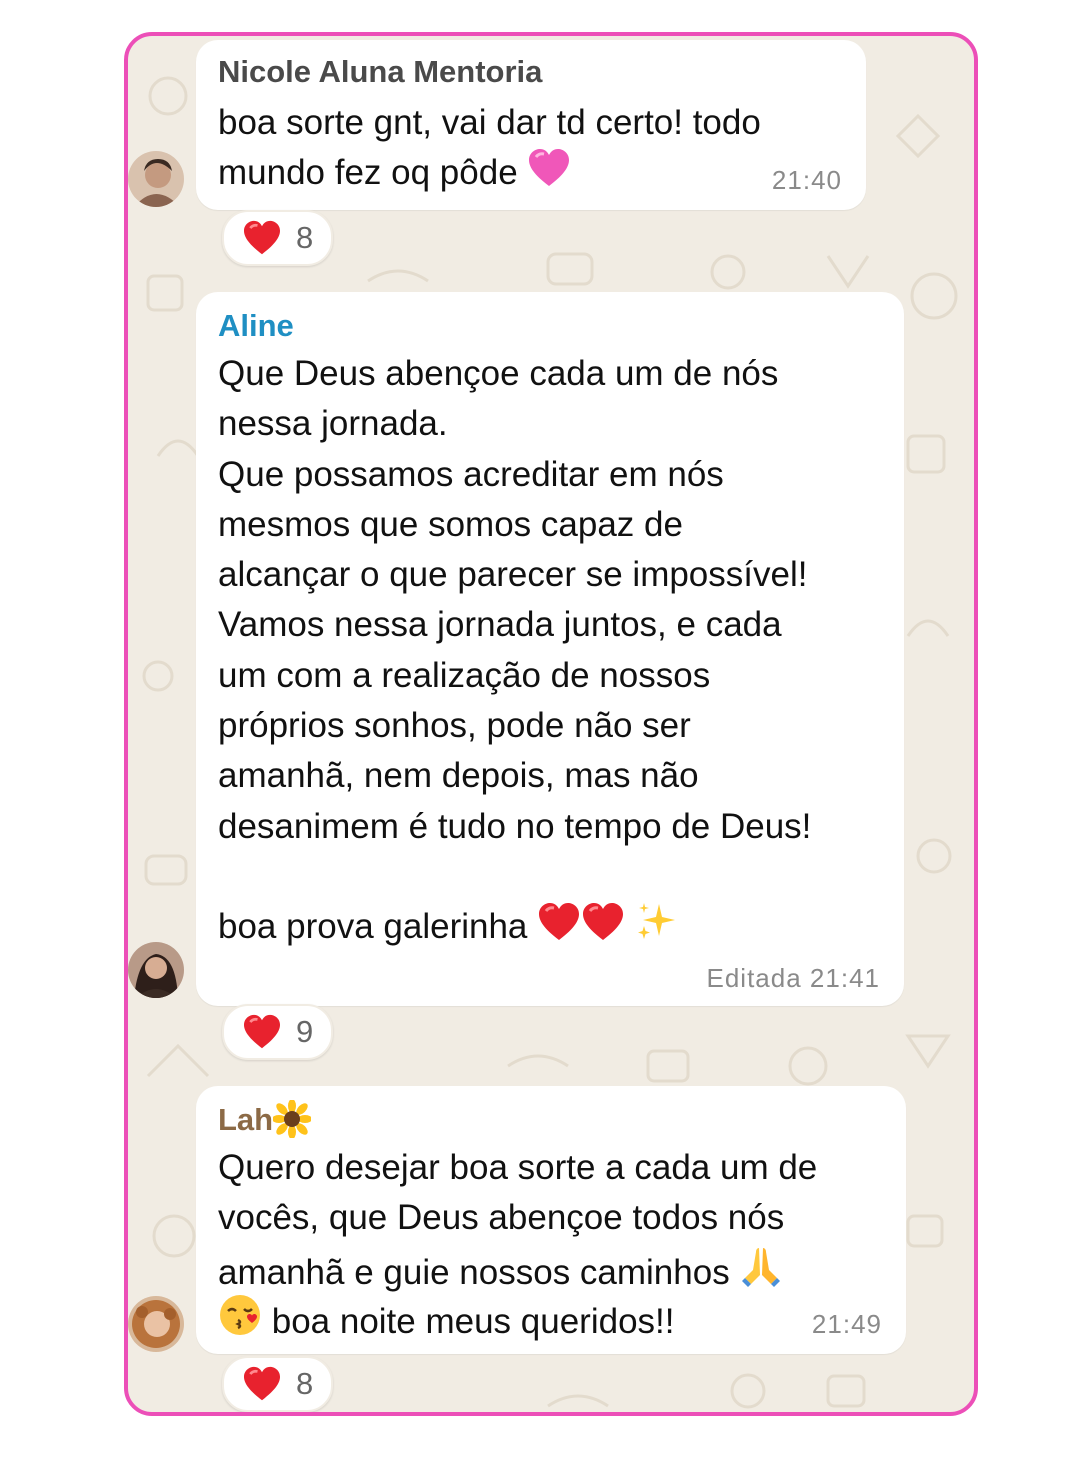 Image resolution: width=1080 pixels, height=1470 pixels. Describe the element at coordinates (373, 926) in the screenshot. I see `message-closing-text: boa prova galerinha` at that location.